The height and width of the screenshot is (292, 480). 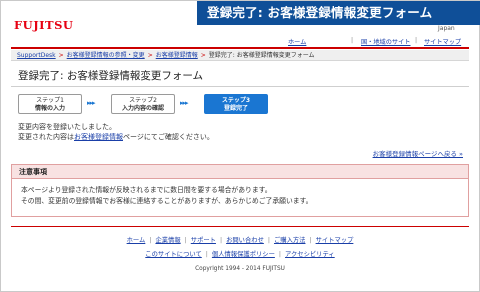 I want to click on step-1: ステップ1 情報の入力, so click(x=50, y=104).